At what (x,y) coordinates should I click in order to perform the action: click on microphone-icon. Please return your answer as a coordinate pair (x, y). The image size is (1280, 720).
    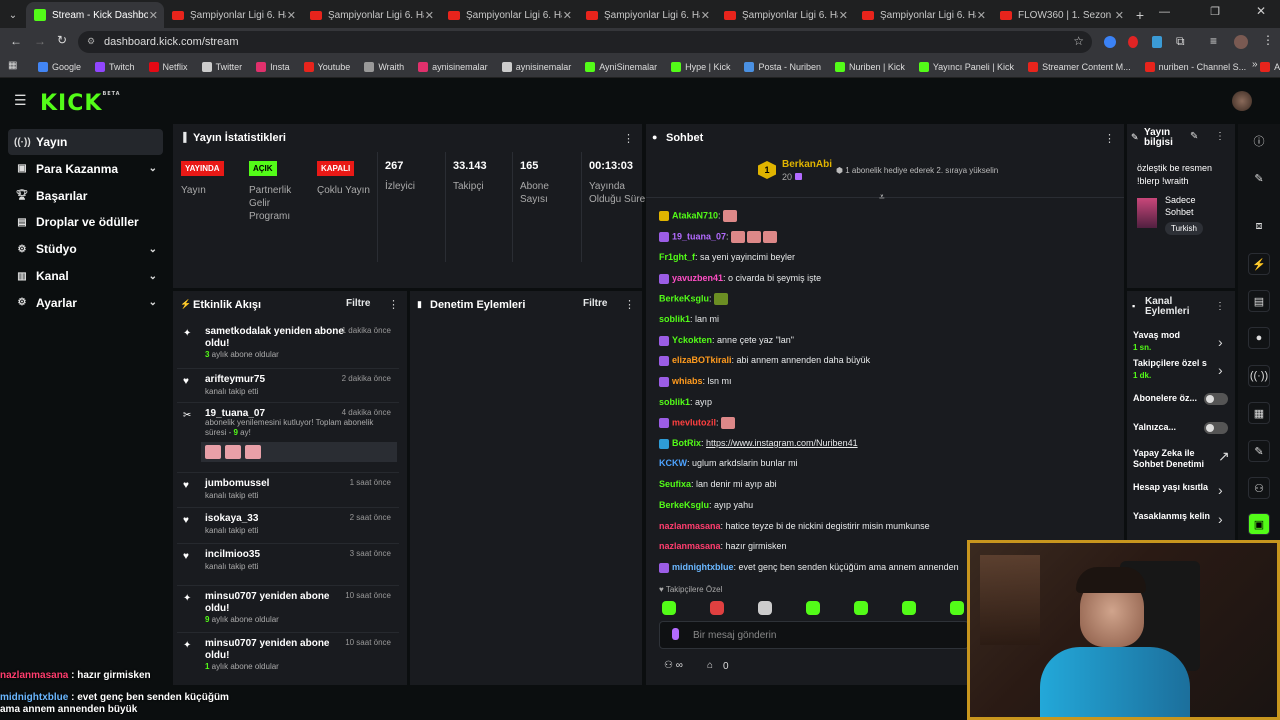
    Looking at the image, I should click on (675, 634).